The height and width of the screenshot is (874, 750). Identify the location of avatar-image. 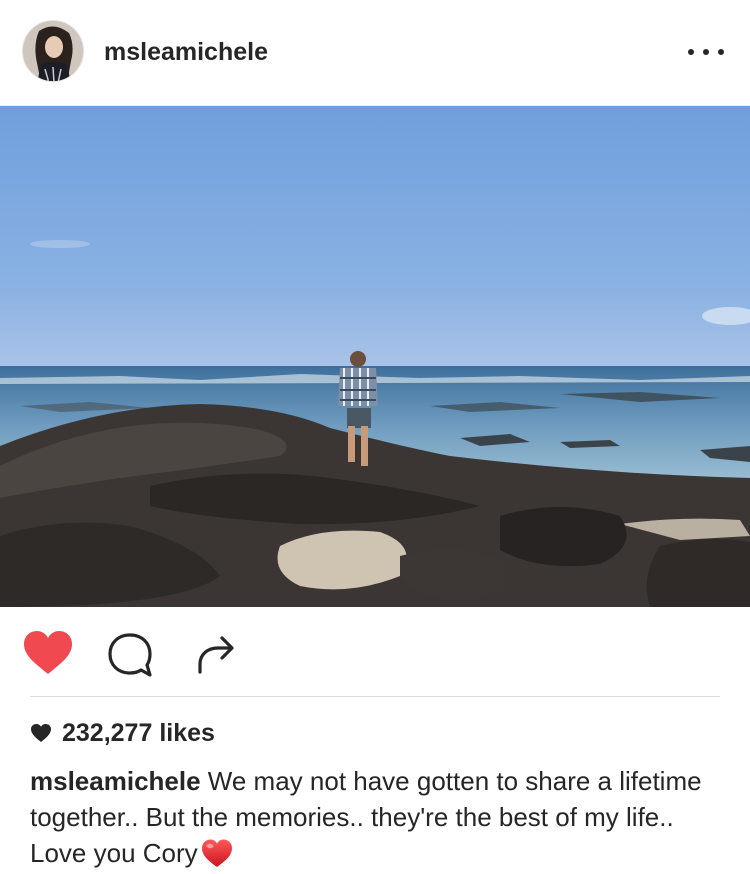
(53, 51).